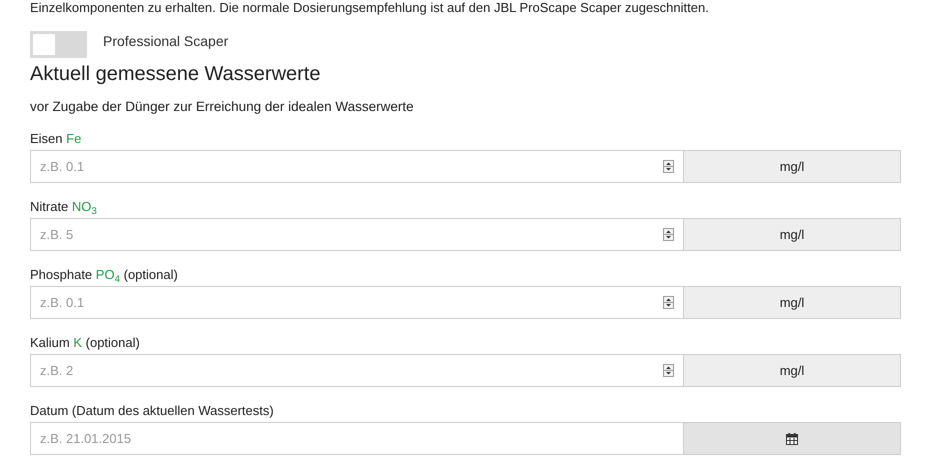  What do you see at coordinates (176, 74) in the screenshot?
I see `section-heading: Aktuell gemessene Wasserwerte` at bounding box center [176, 74].